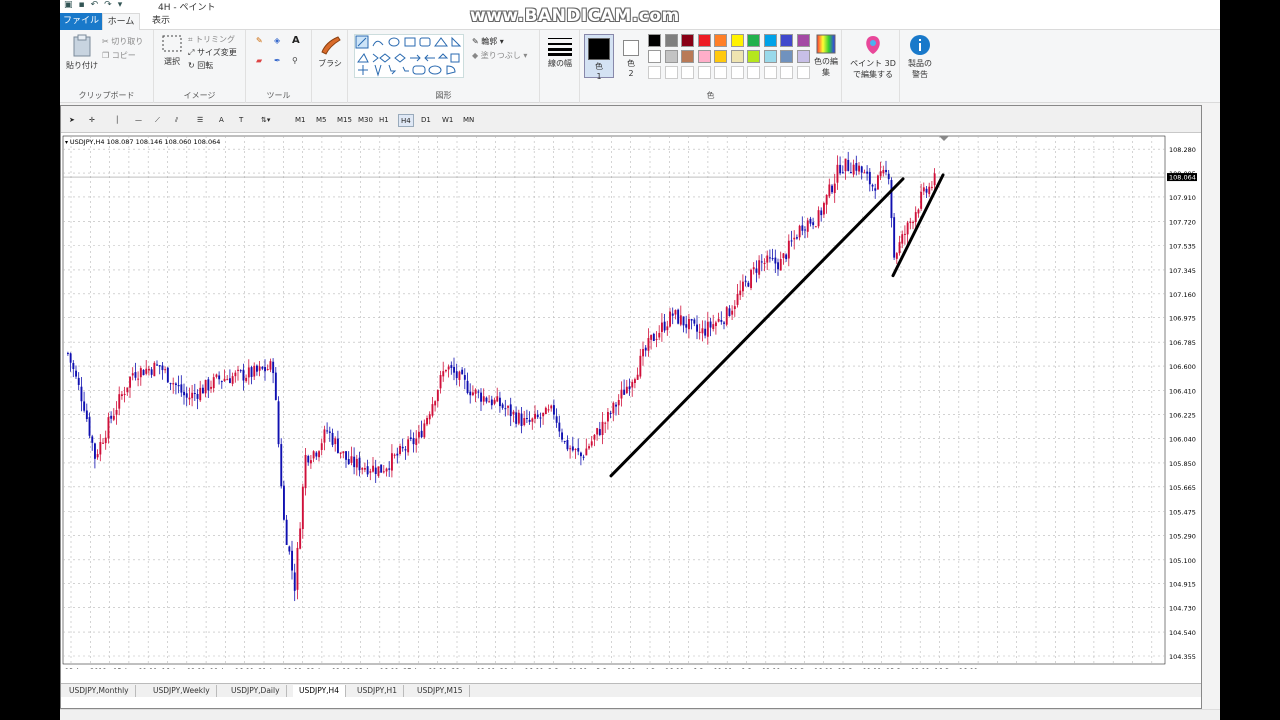  Describe the element at coordinates (277, 40) in the screenshot. I see `fill-bucket-icon: ◈` at that location.